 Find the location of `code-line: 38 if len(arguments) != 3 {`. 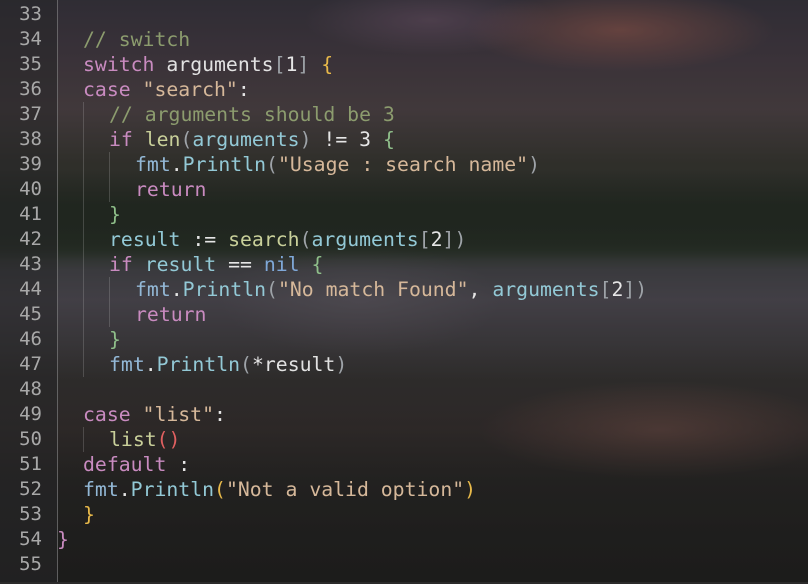

code-line: 38 if len(arguments) != 3 { is located at coordinates (404, 139).